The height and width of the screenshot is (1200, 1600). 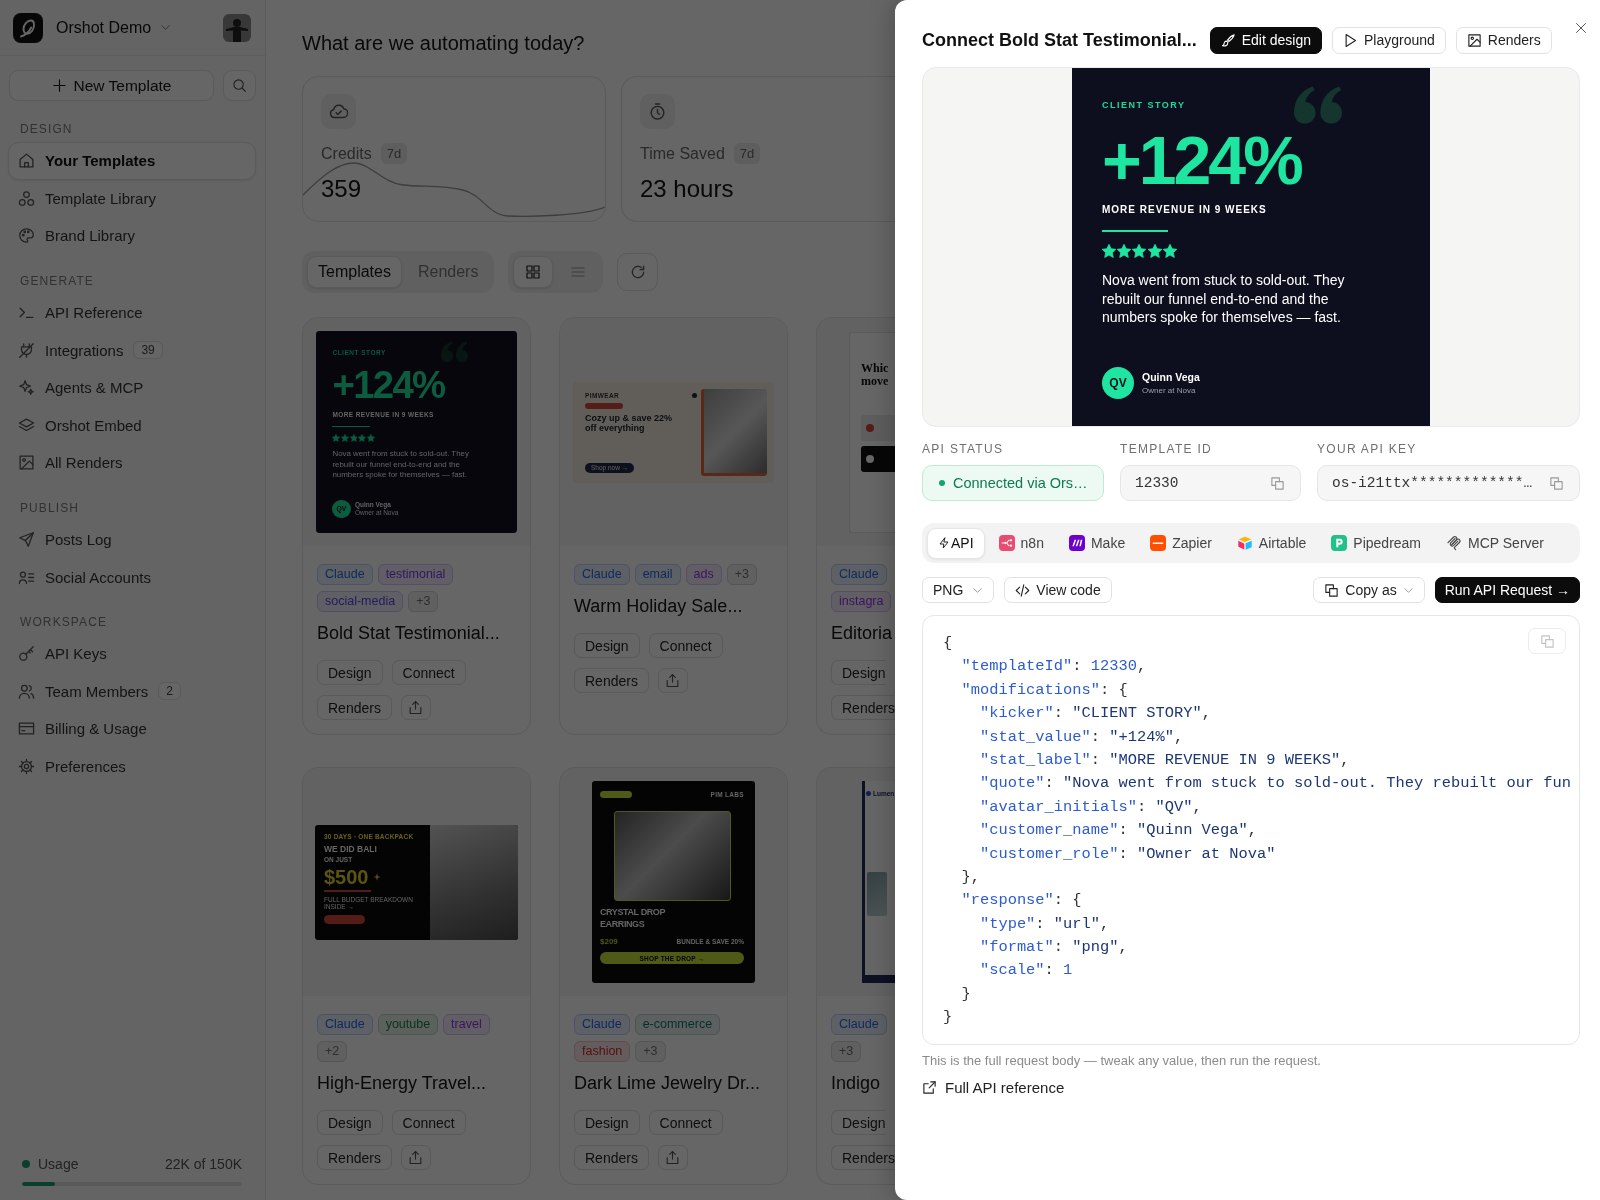 I want to click on code-line: "type": "url",, so click(x=1044, y=923).